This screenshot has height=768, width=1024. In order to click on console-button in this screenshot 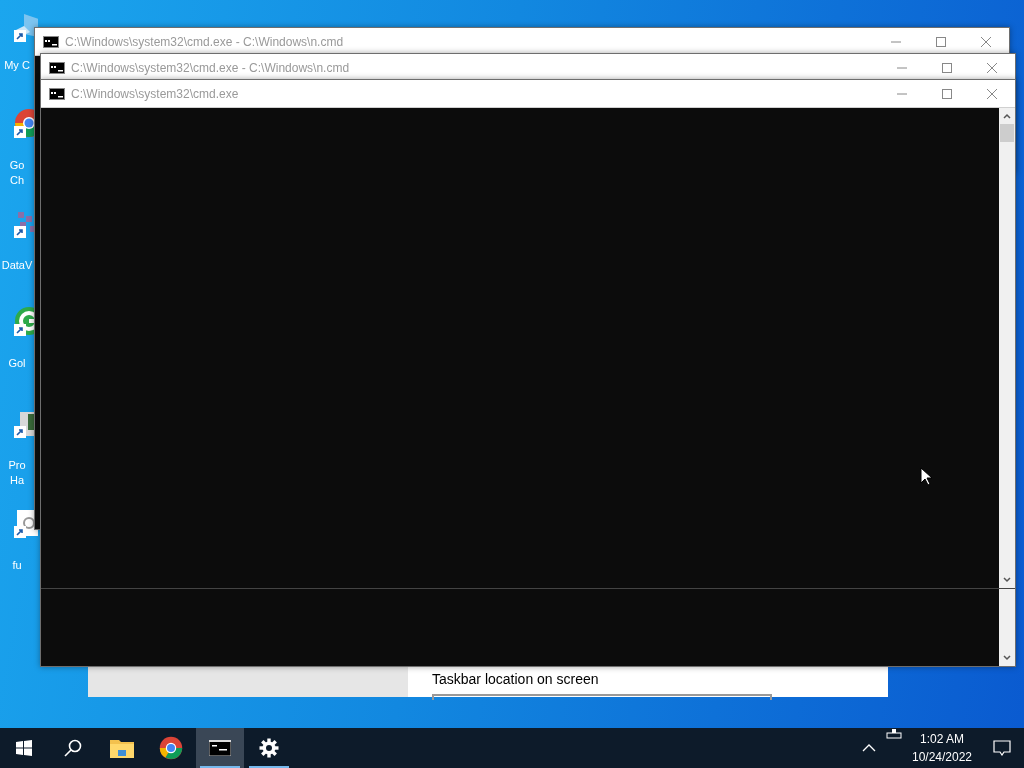, I will do `click(220, 748)`.